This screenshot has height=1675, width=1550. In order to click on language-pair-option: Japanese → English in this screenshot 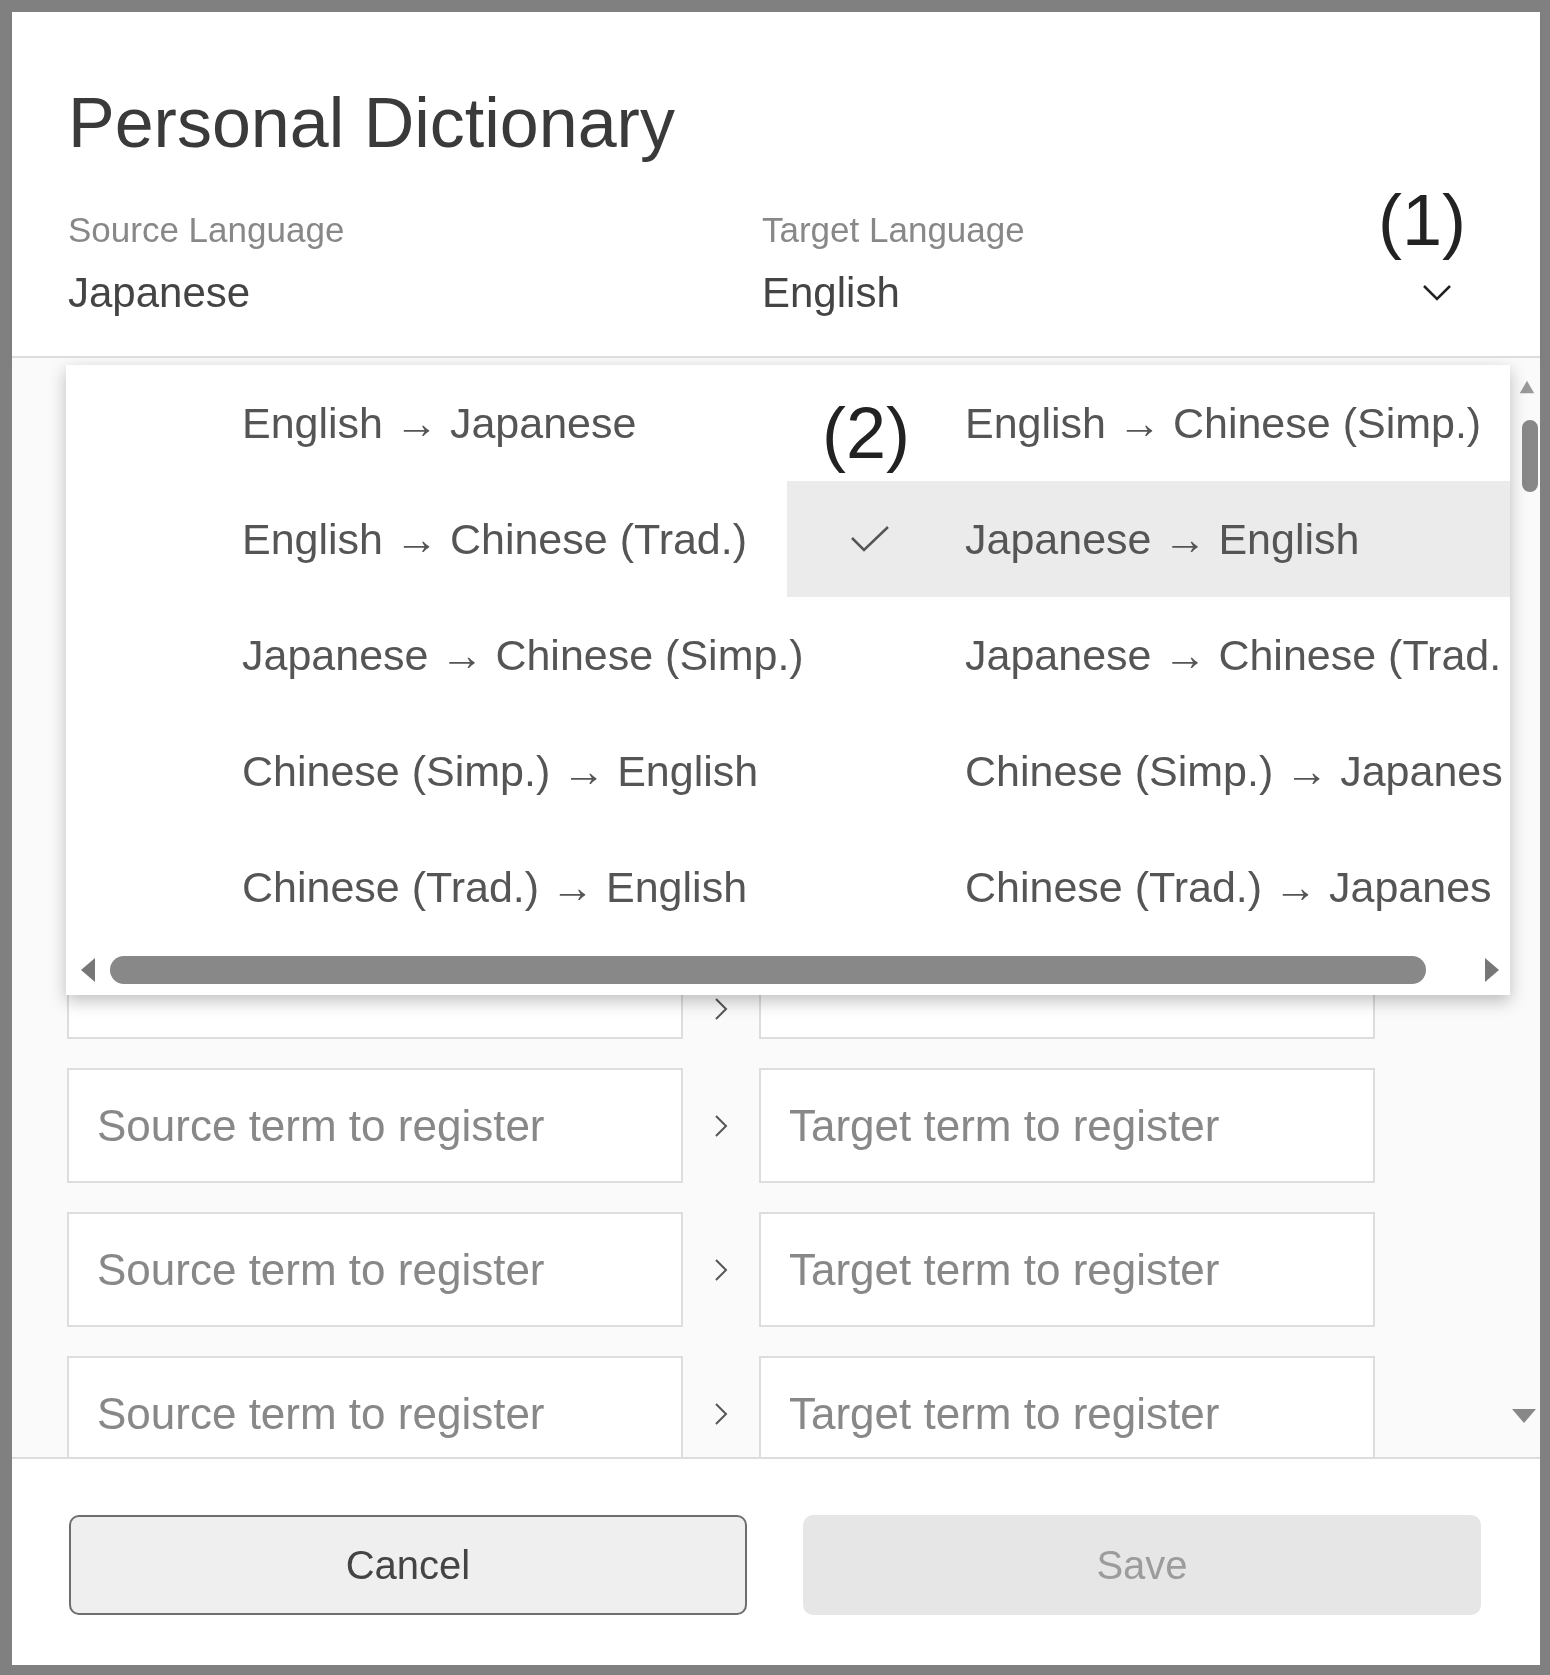, I will do `click(1148, 539)`.